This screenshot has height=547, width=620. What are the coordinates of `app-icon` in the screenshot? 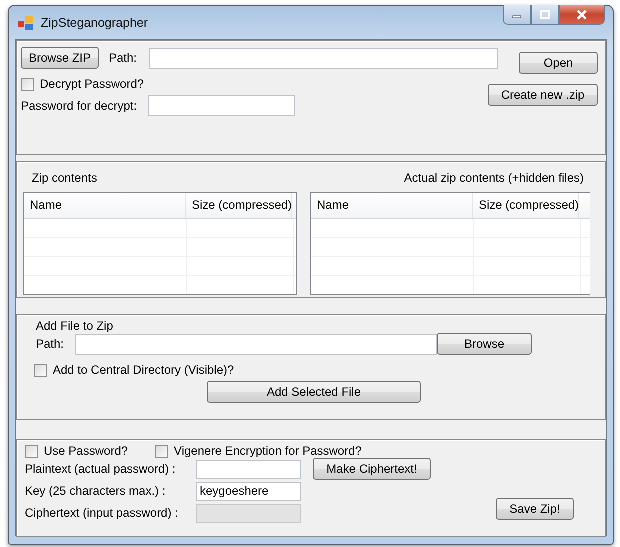 It's located at (26, 23).